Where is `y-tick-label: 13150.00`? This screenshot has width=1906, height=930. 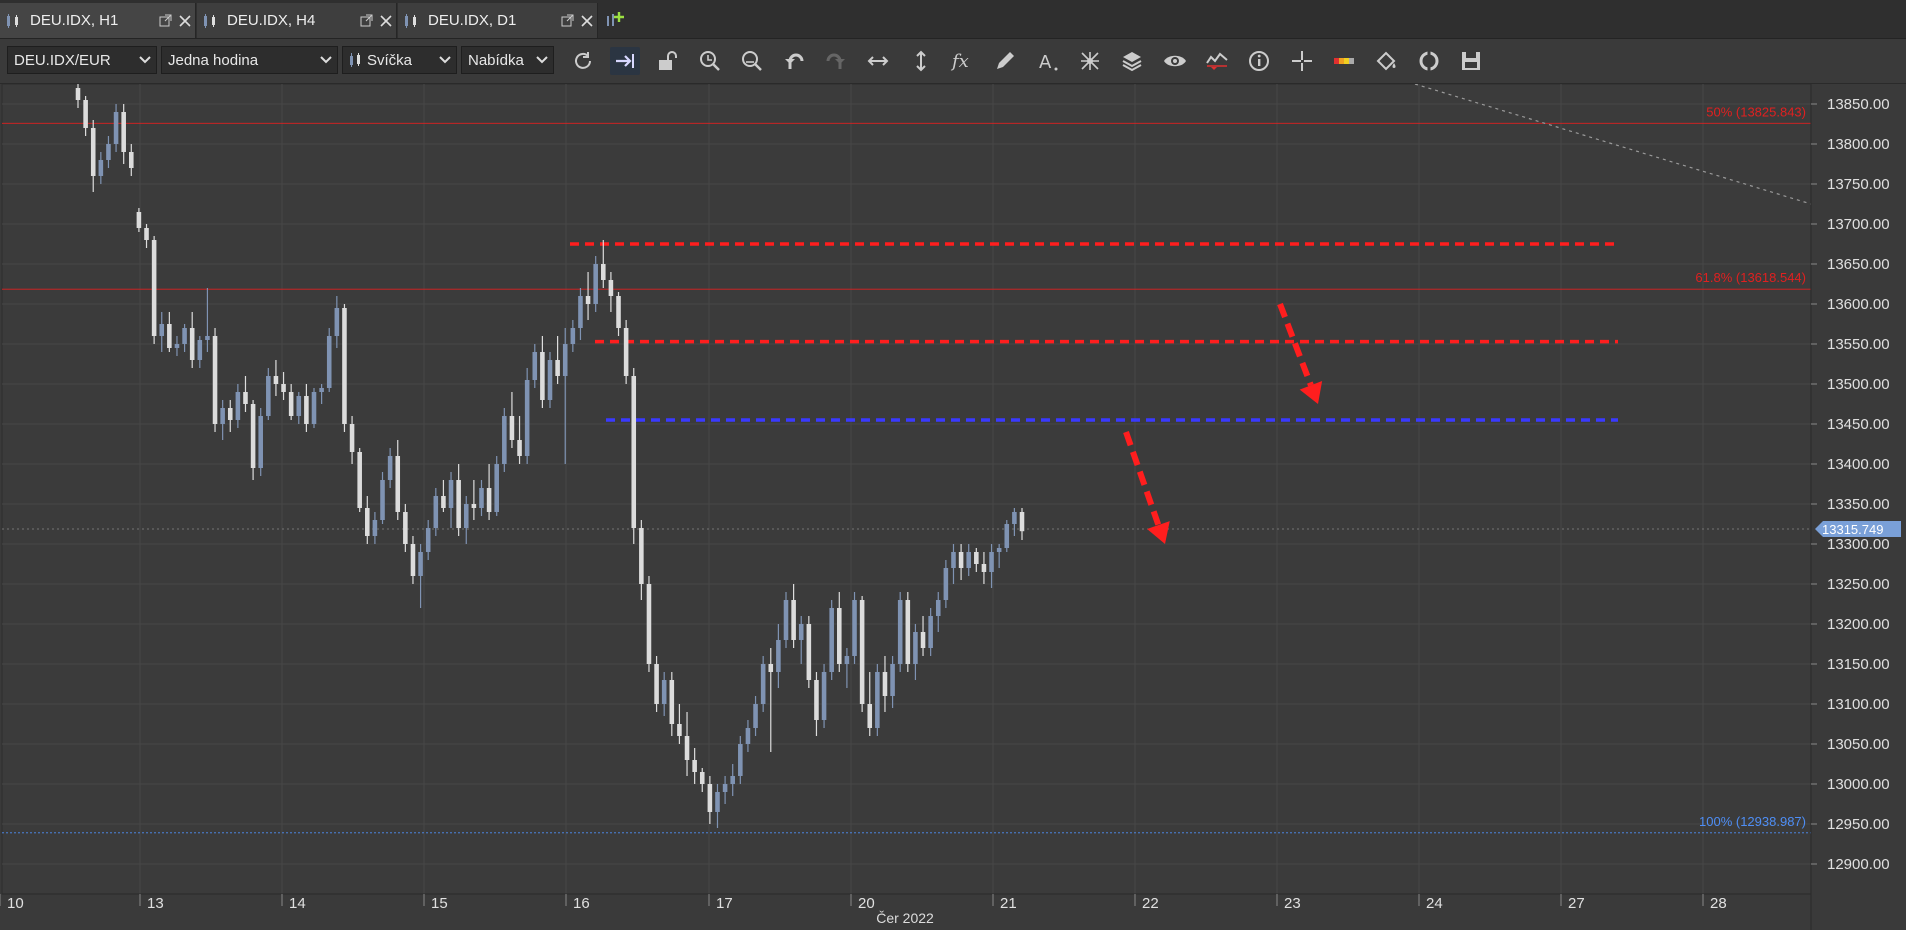
y-tick-label: 13150.00 is located at coordinates (1858, 664).